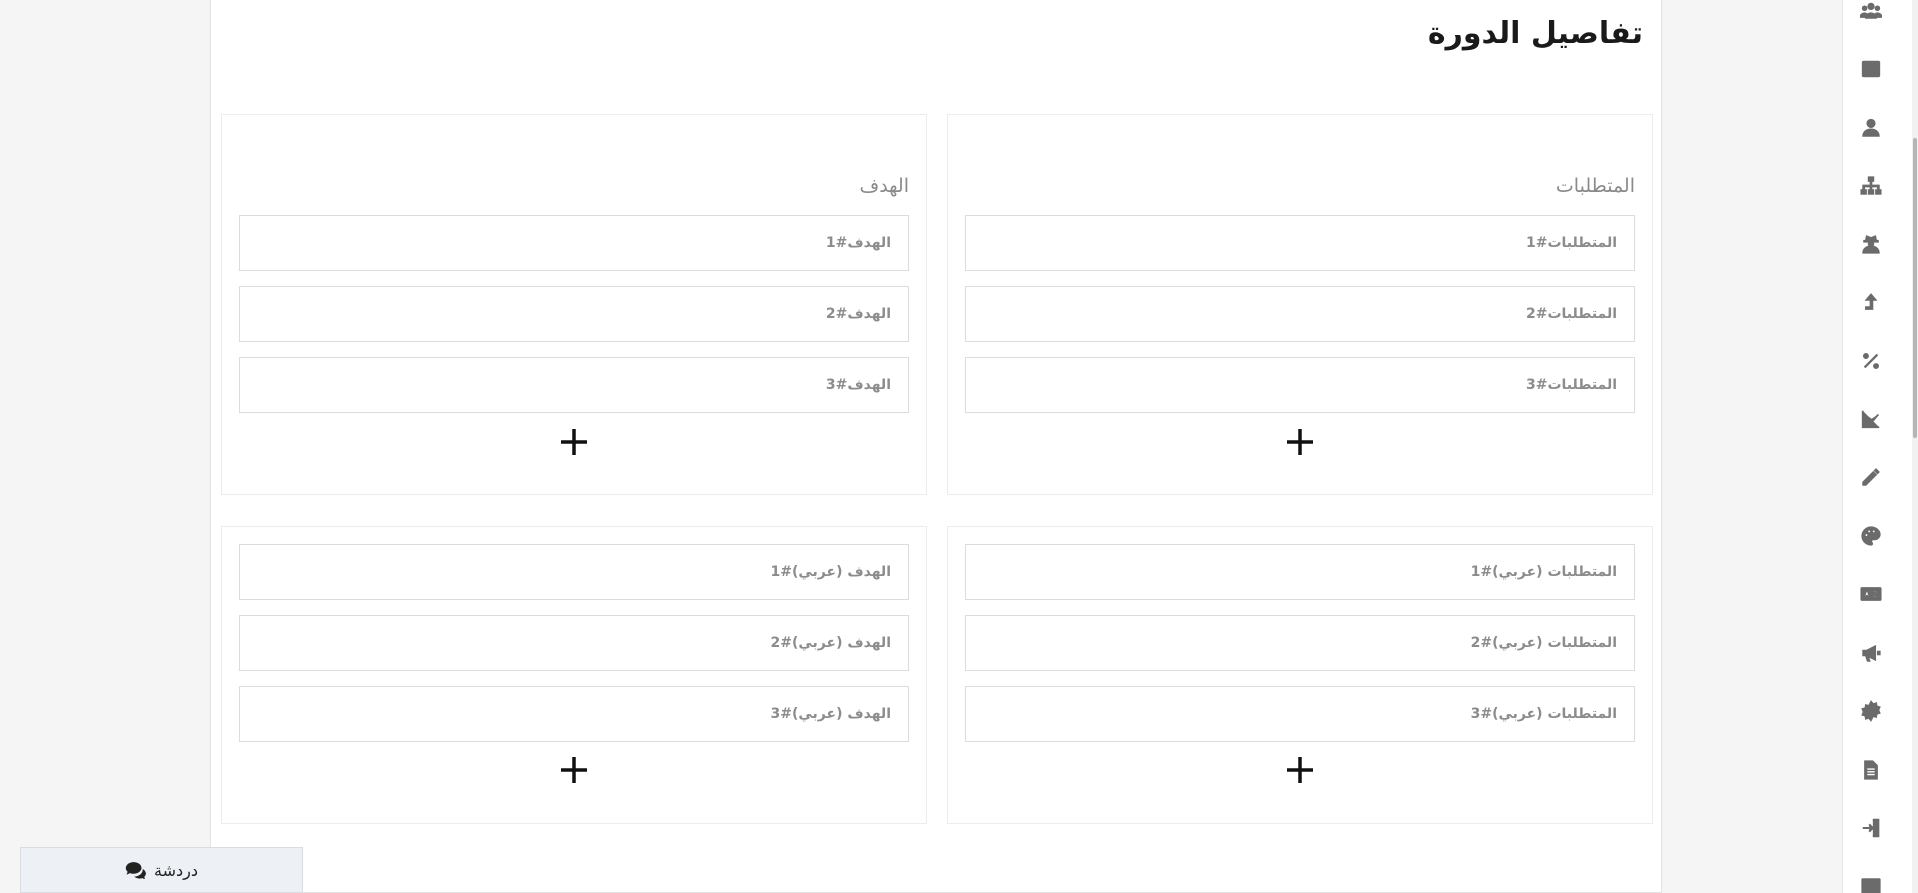 The width and height of the screenshot is (1918, 893). I want to click on table-icon, so click(1871, 69).